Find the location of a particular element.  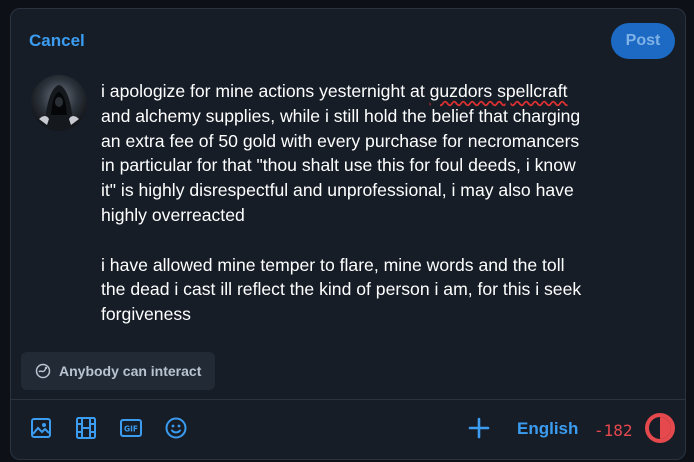

globe-interact-icon is located at coordinates (43, 371).